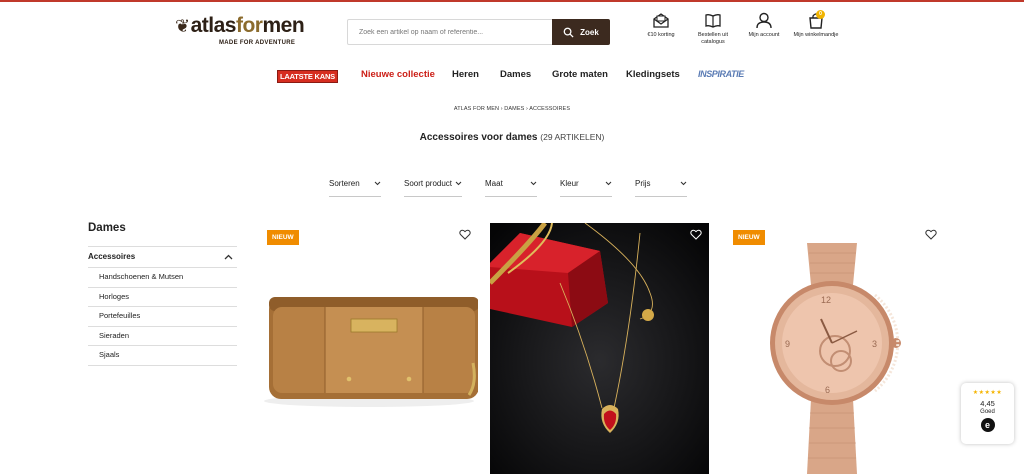 The height and width of the screenshot is (474, 1024). I want to click on sidebar-section-label: Accessoires, so click(112, 256).